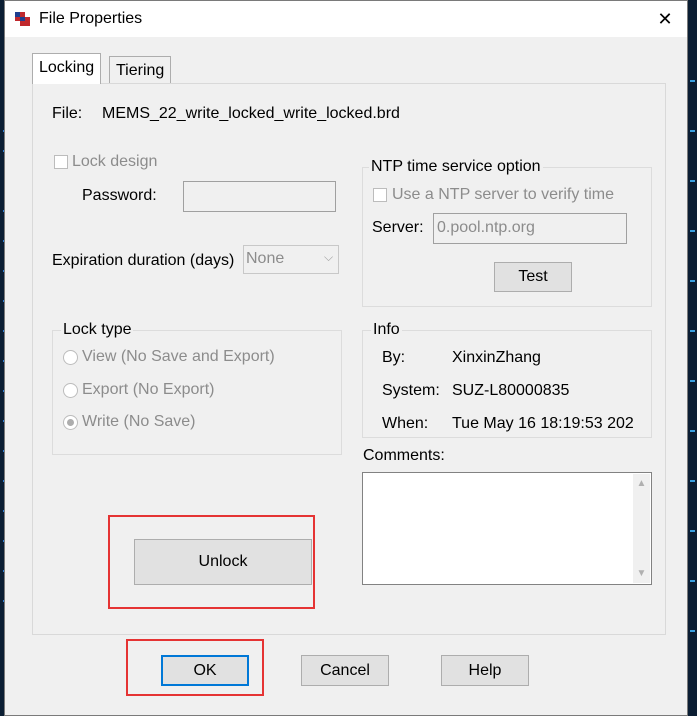  What do you see at coordinates (67, 113) in the screenshot?
I see `file-label: File:` at bounding box center [67, 113].